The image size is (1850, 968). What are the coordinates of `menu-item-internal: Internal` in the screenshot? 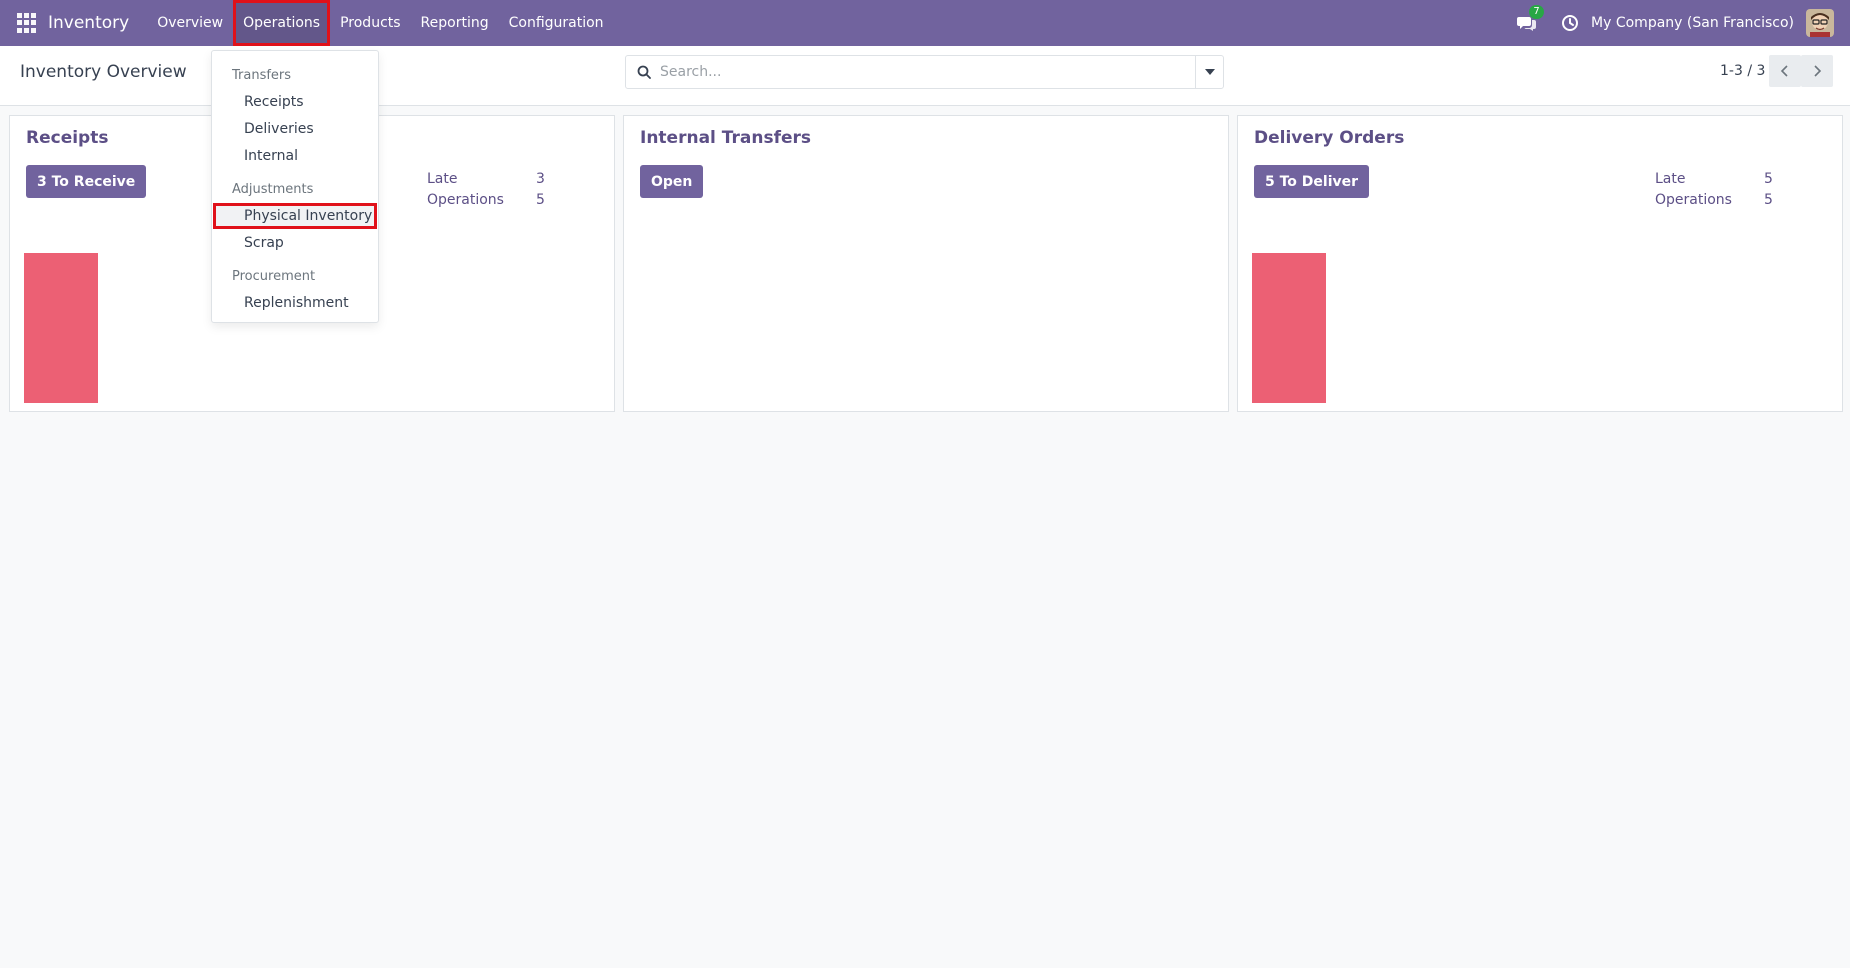 It's located at (295, 156).